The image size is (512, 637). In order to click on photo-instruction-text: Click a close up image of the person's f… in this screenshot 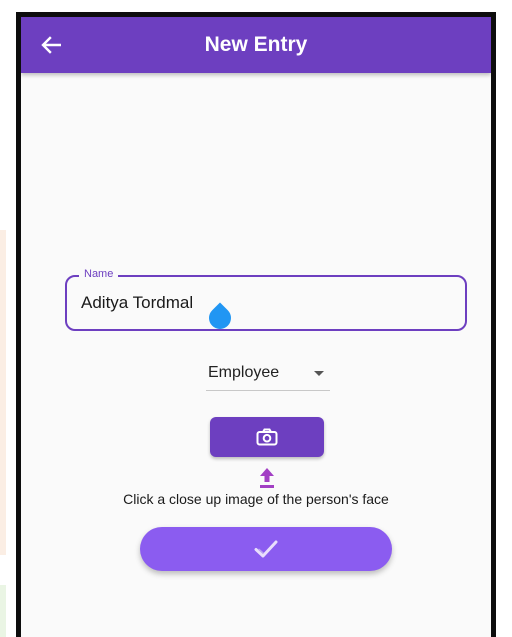, I will do `click(256, 499)`.